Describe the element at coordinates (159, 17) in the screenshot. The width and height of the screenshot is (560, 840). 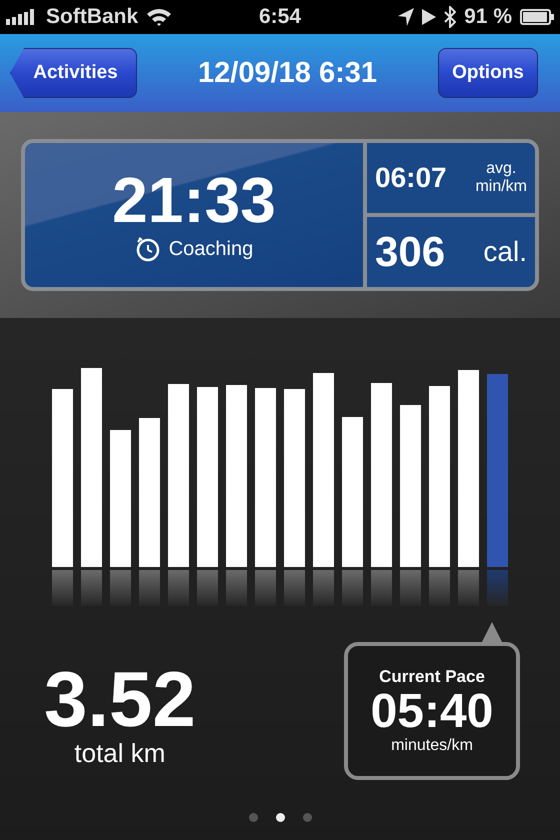
I see `wifi-icon` at that location.